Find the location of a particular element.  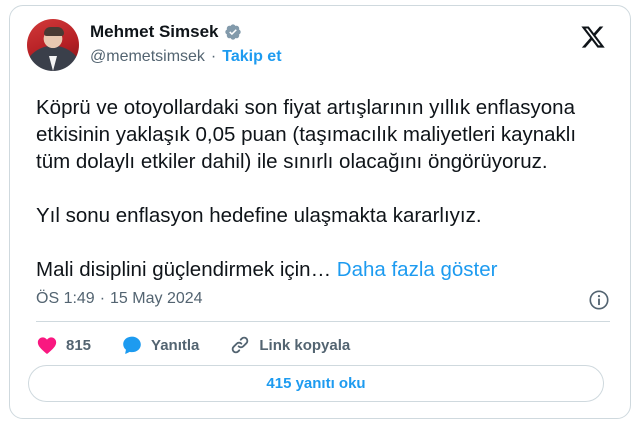

like-count: 815 is located at coordinates (79, 345).